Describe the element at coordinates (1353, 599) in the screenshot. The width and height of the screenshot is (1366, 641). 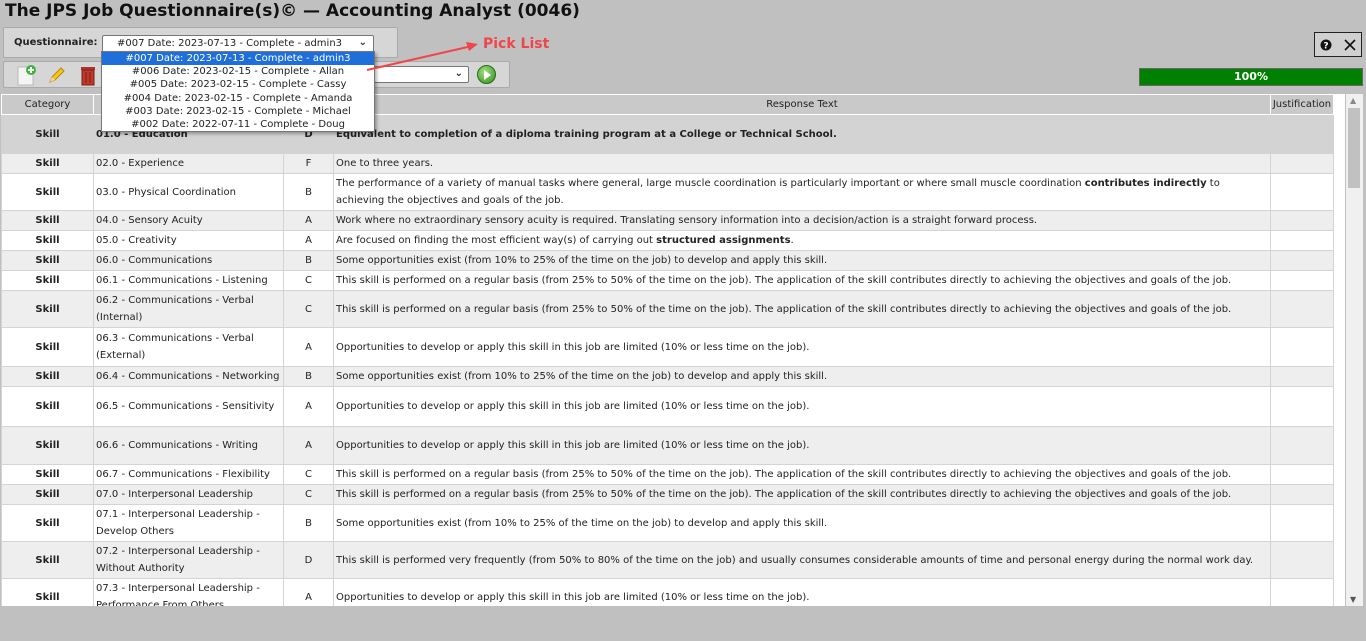
I see `scroll-down-icon: ▼` at that location.